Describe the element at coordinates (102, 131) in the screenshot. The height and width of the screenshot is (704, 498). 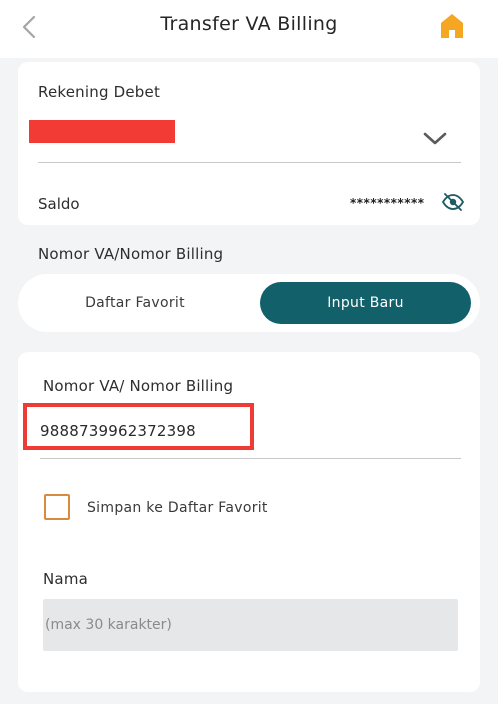
I see `redacted-account-number` at that location.